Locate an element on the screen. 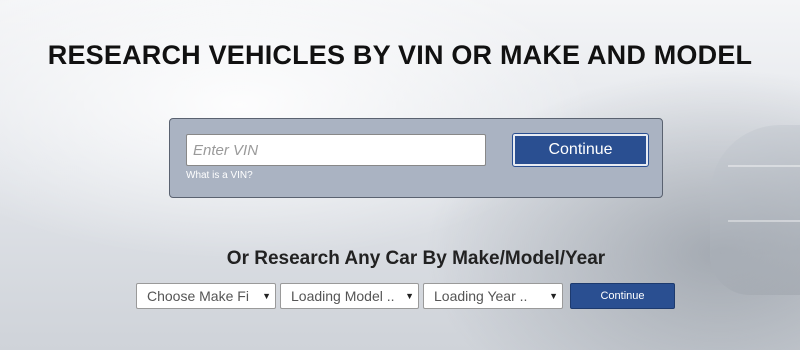  make-model-continue-button: Continue is located at coordinates (622, 296).